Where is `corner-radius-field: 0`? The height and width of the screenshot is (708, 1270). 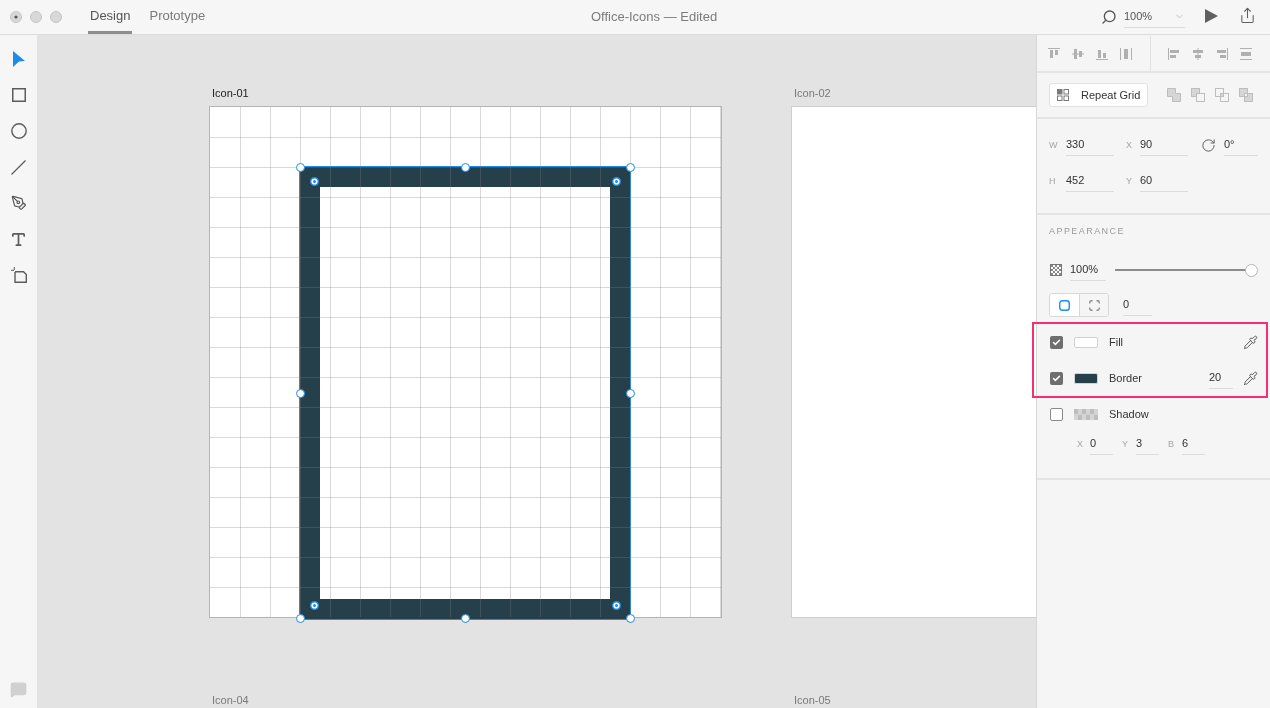 corner-radius-field: 0 is located at coordinates (1137, 305).